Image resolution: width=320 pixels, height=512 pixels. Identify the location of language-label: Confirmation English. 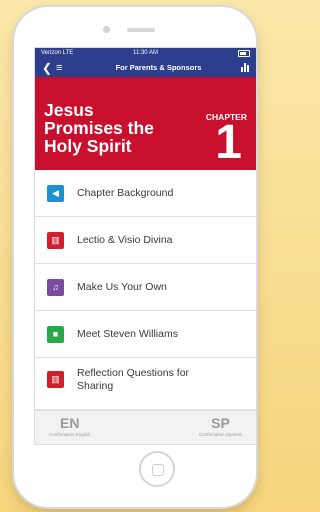
(70, 434).